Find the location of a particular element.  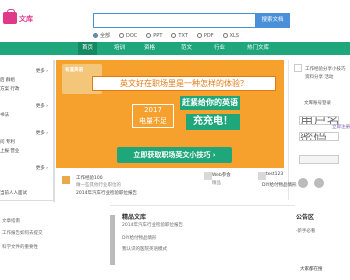

category-item: 书法 is located at coordinates (26, 116).